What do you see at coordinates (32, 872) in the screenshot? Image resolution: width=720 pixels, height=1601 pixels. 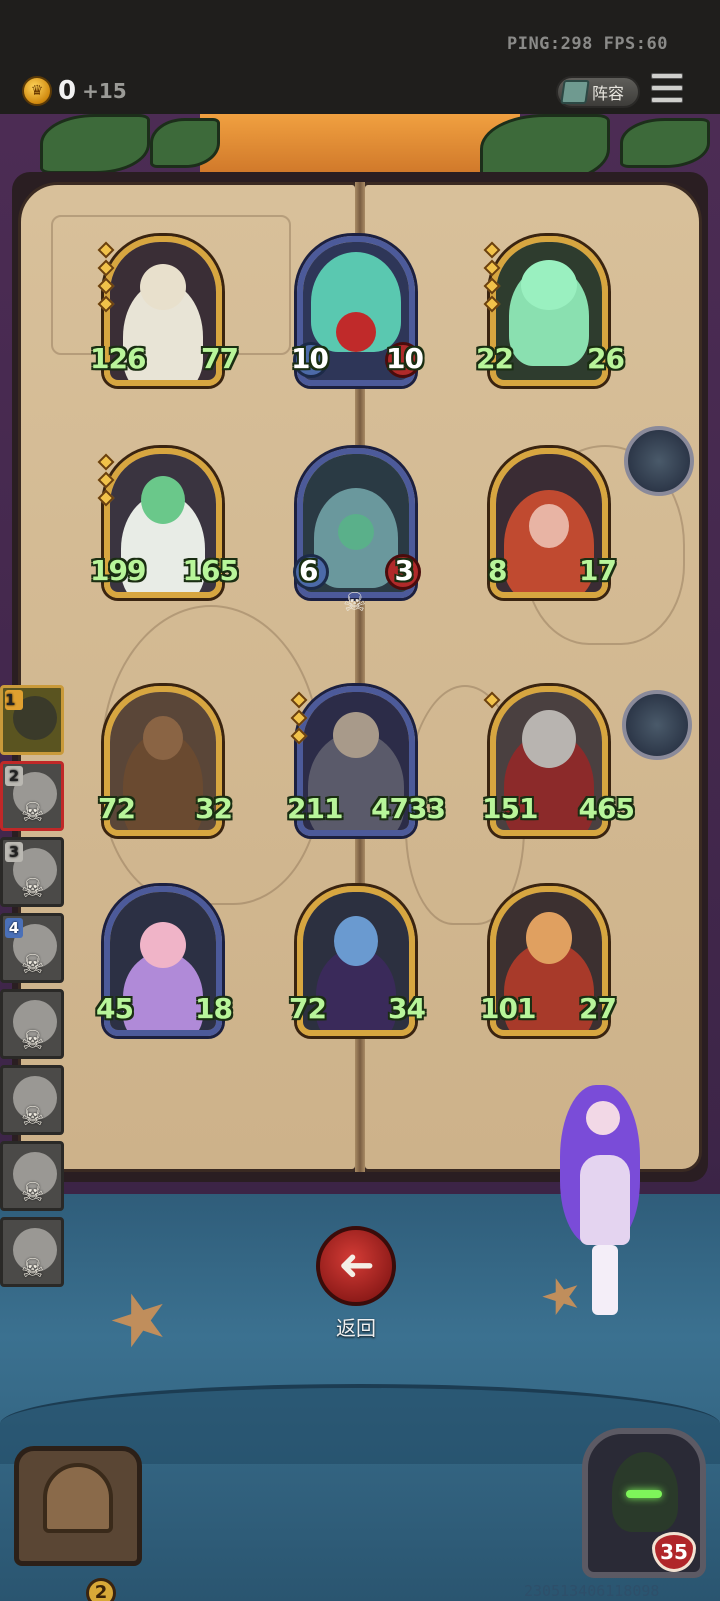 I see `opponent-slot: ☠ 3` at bounding box center [32, 872].